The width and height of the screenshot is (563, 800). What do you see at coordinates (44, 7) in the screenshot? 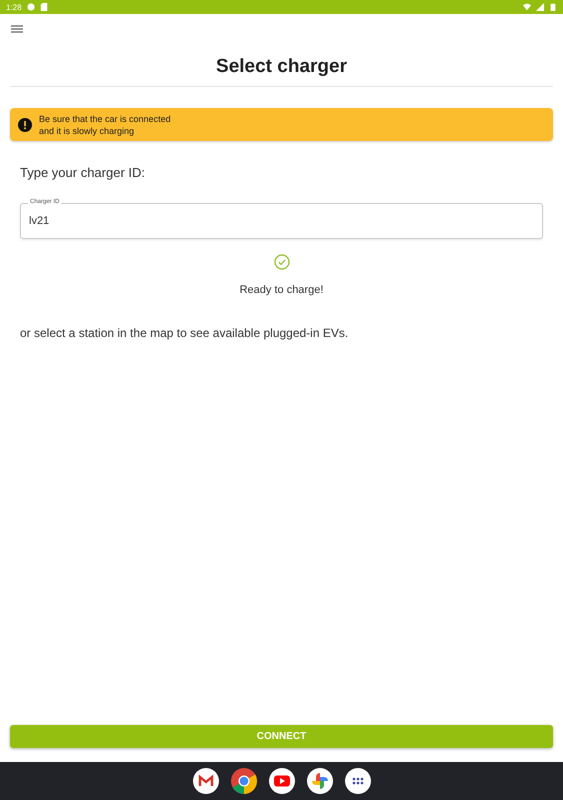
I see `sim-icon` at bounding box center [44, 7].